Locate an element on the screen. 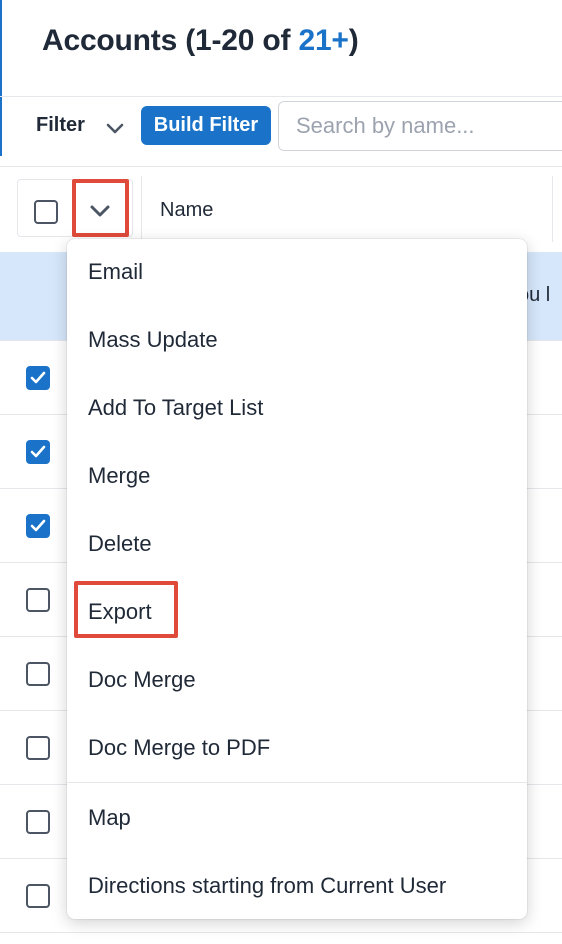 The width and height of the screenshot is (562, 944). search-input is located at coordinates (420, 126).